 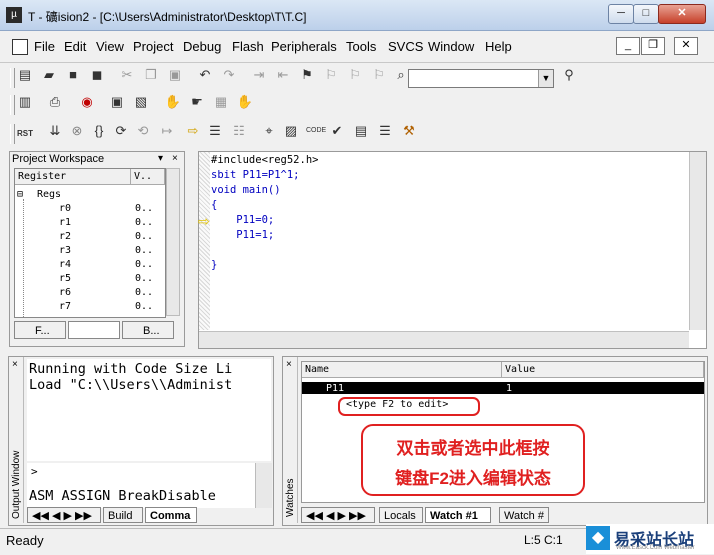 What do you see at coordinates (64, 515) in the screenshot?
I see `output-tab-nav: ◀◀ ◀ ▶ ▶▶` at bounding box center [64, 515].